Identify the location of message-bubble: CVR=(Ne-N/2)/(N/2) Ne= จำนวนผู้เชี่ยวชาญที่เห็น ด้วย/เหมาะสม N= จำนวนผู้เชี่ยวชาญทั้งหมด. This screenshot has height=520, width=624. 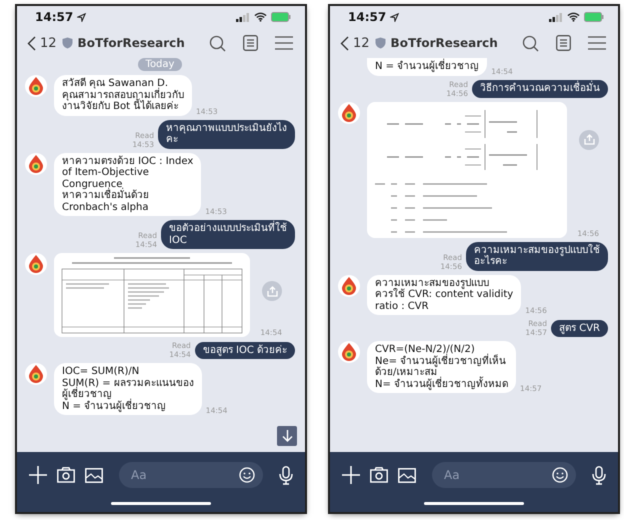
(441, 367).